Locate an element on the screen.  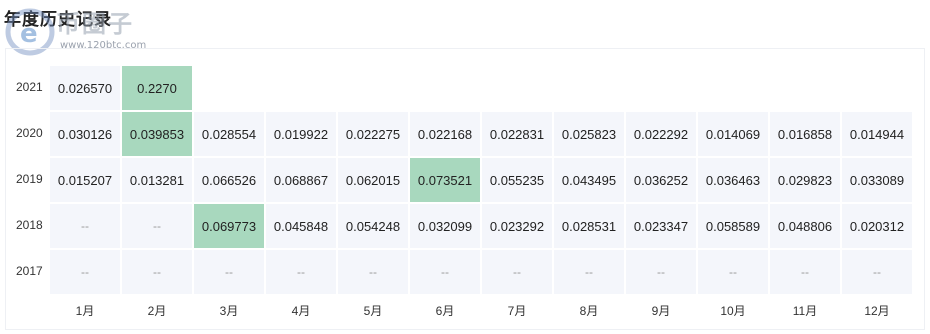
value-cell: 0.029823 is located at coordinates (805, 180).